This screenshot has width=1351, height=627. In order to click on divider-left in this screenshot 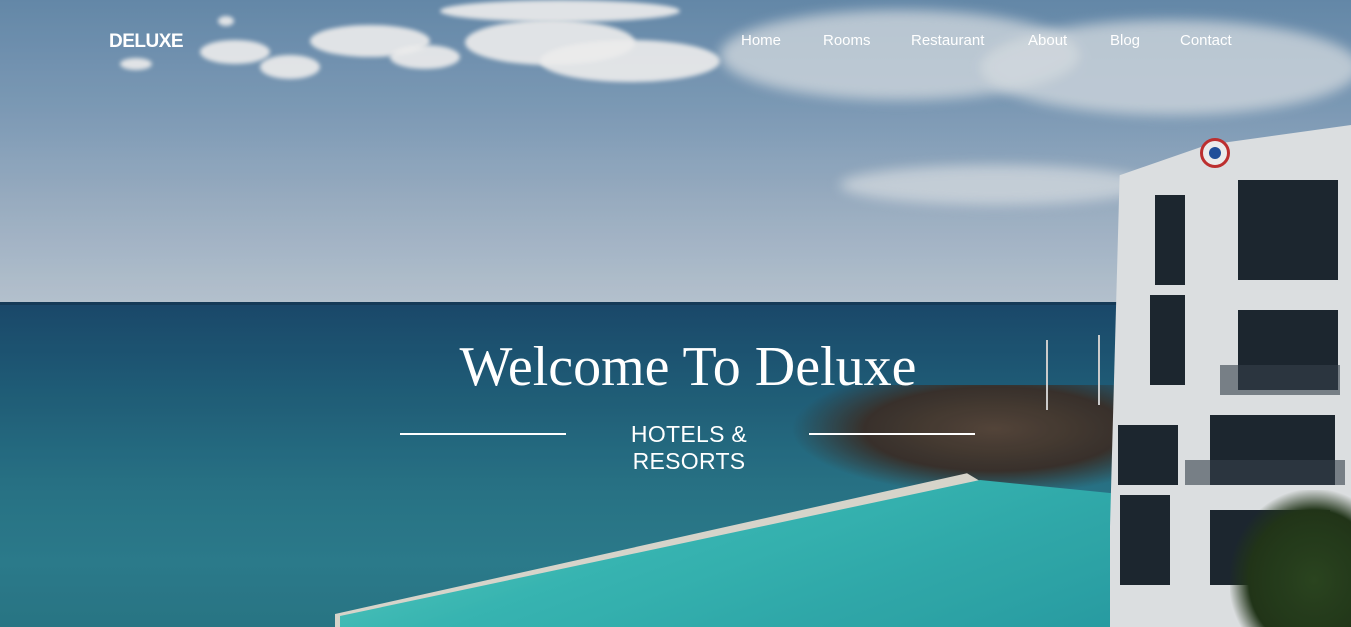, I will do `click(483, 434)`.